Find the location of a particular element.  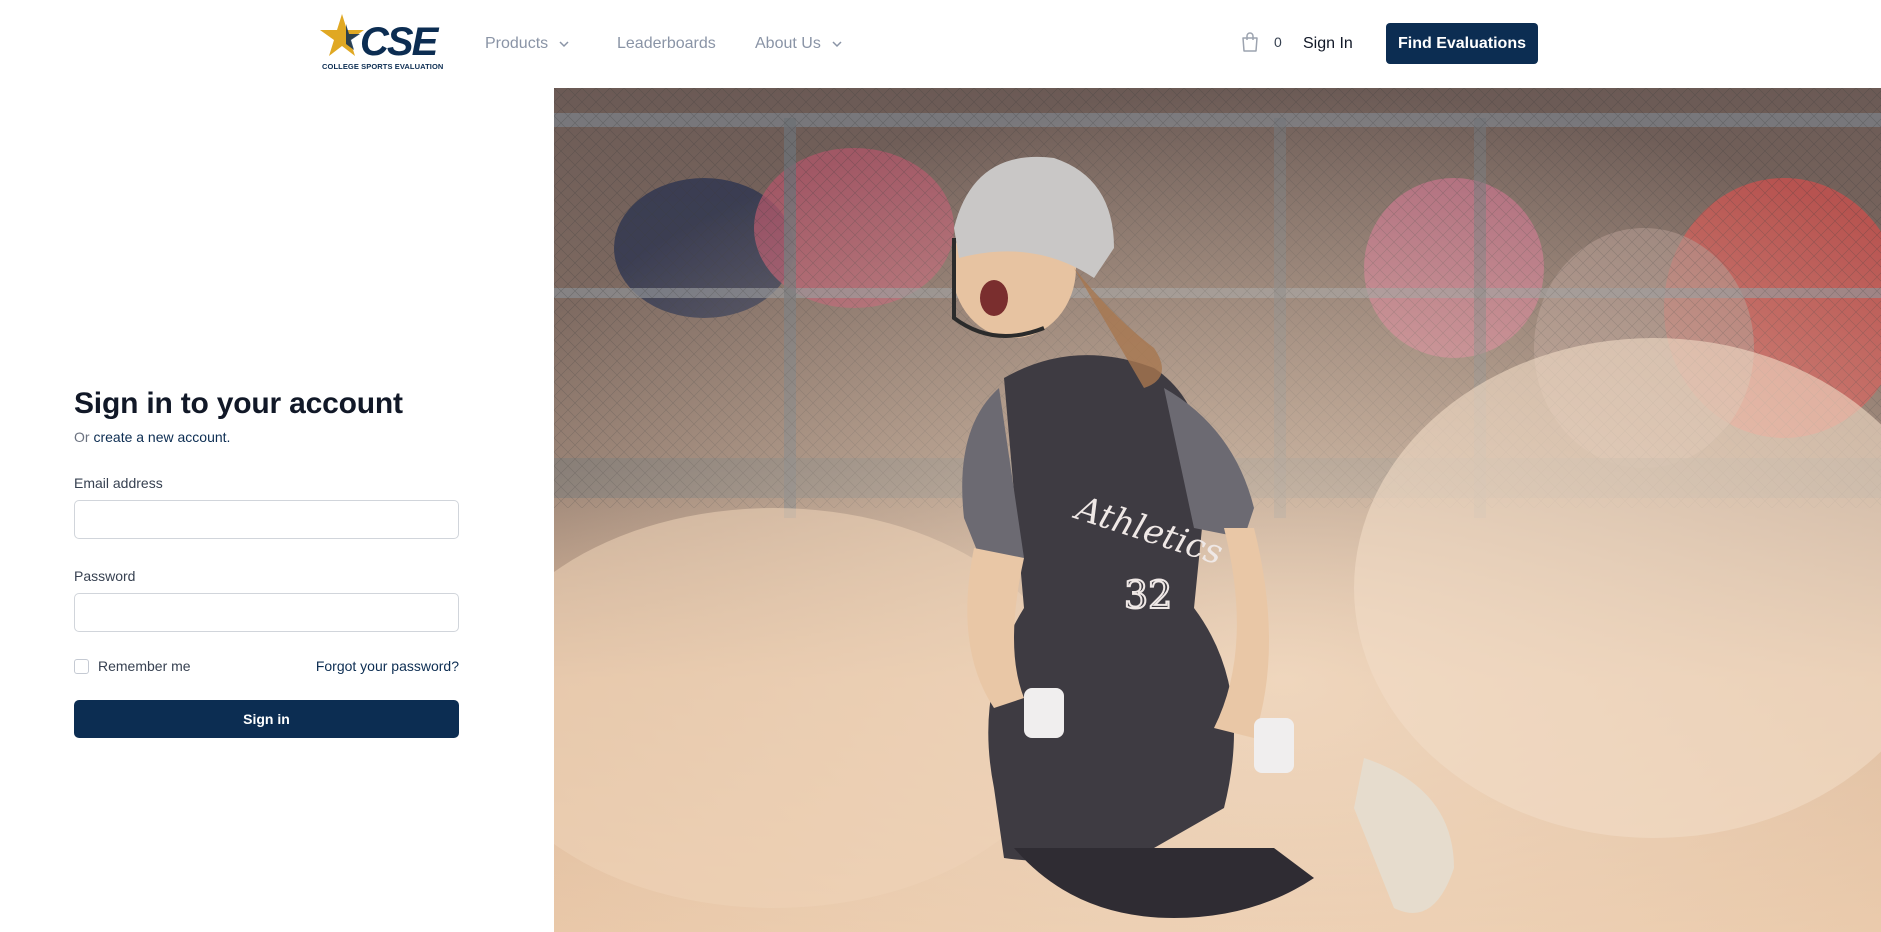

subtitle-prefix: Or is located at coordinates (84, 437).